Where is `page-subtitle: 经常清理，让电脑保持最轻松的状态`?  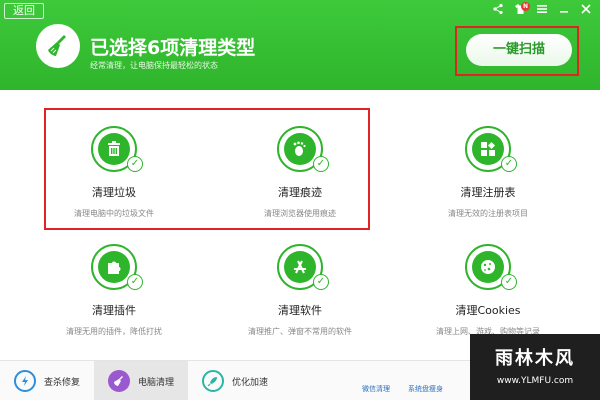
page-subtitle: 经常清理，让电脑保持最轻松的状态 is located at coordinates (154, 65).